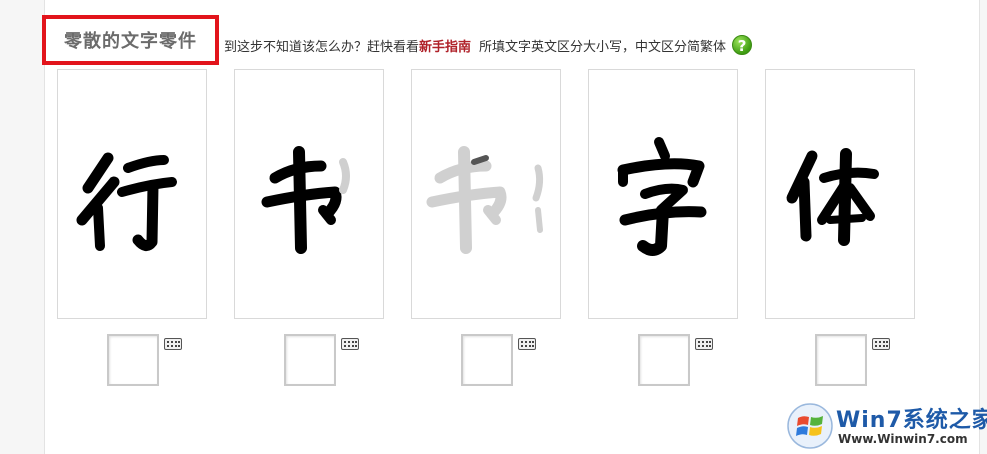 The height and width of the screenshot is (454, 987). I want to click on help-icon: ?, so click(742, 45).